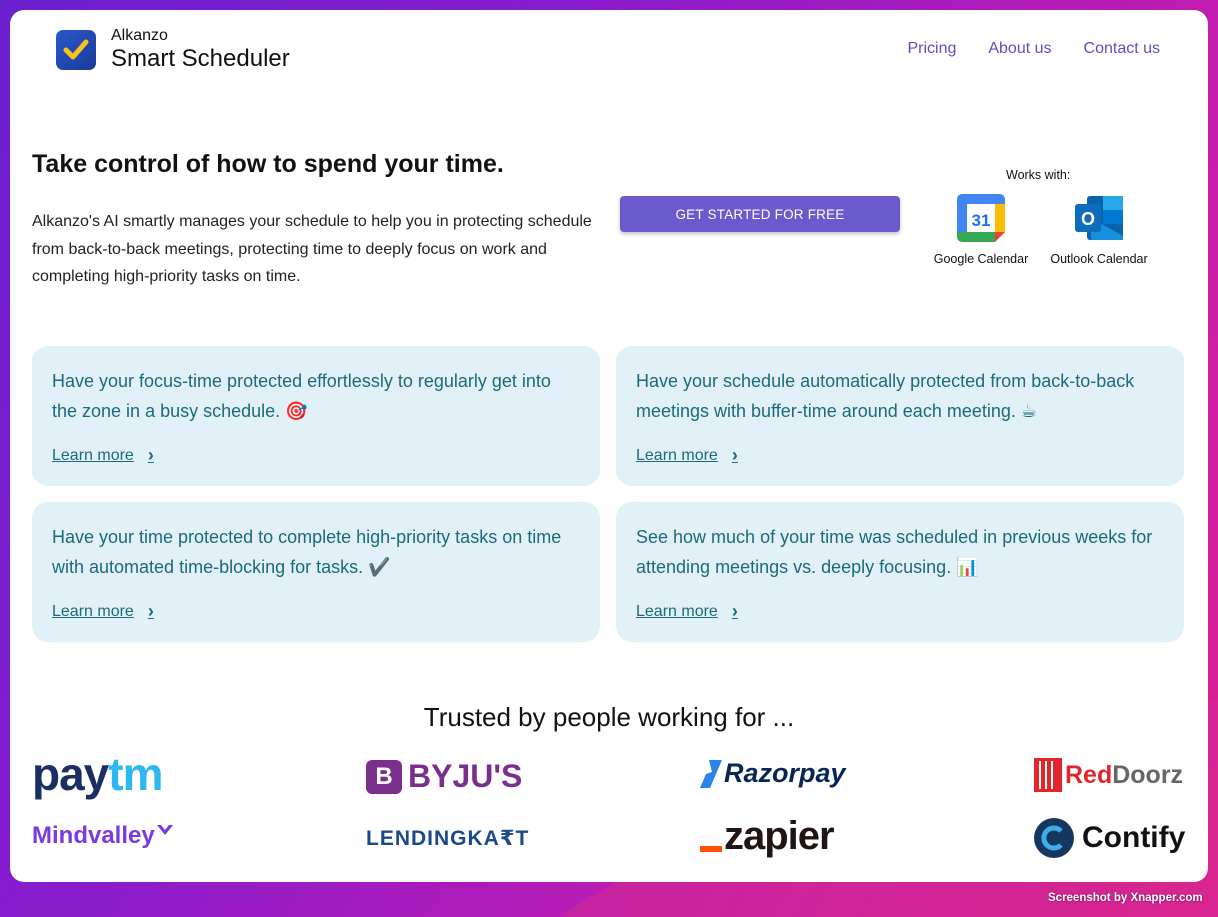  What do you see at coordinates (981, 259) in the screenshot?
I see `integration-label: Google Calendar` at bounding box center [981, 259].